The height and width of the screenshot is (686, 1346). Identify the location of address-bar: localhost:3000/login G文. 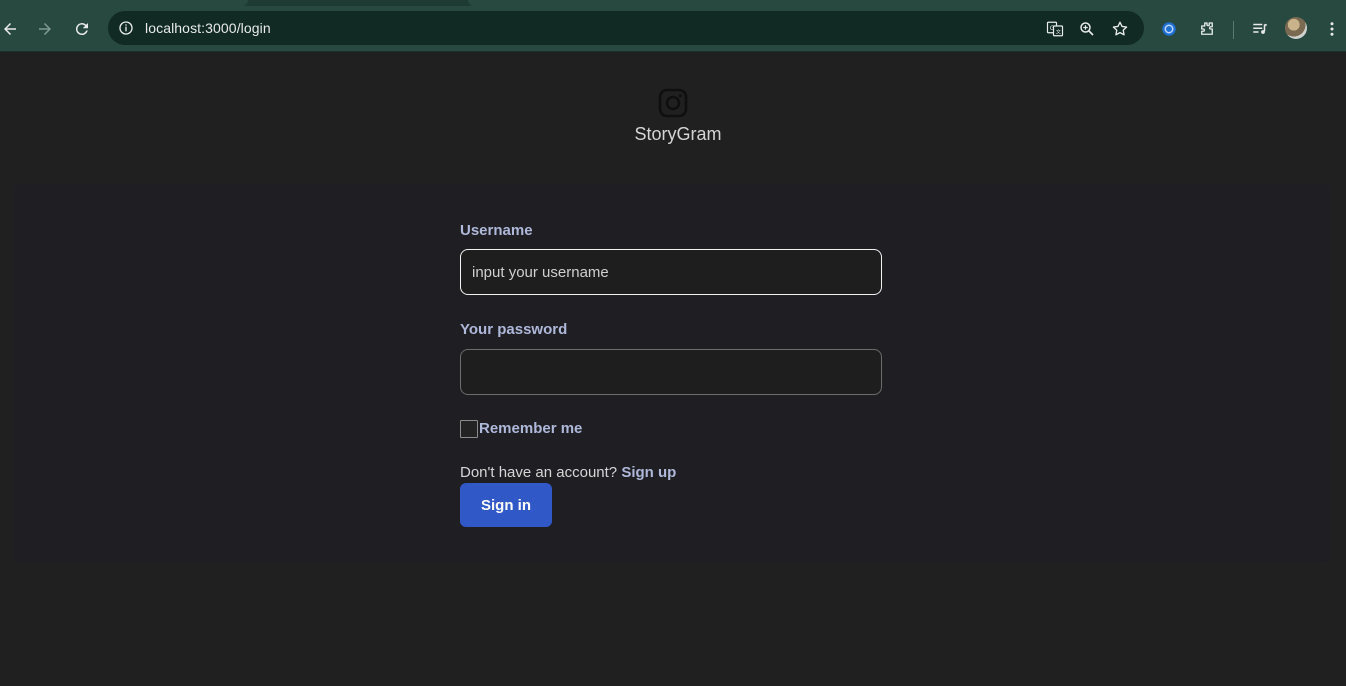
(626, 28).